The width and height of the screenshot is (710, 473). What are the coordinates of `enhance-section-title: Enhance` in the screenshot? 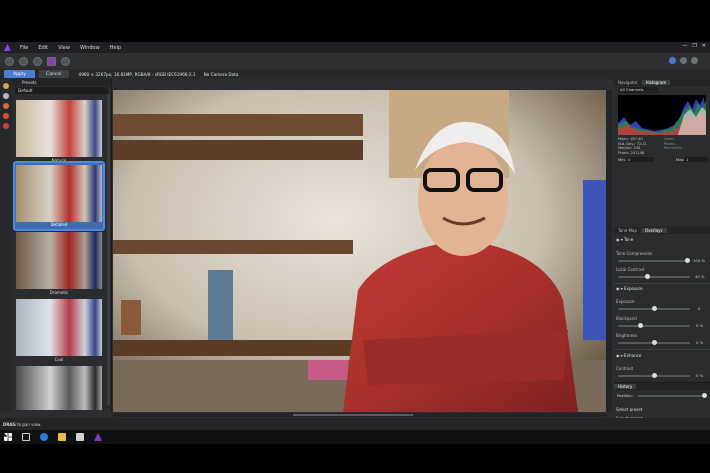 It's located at (633, 355).